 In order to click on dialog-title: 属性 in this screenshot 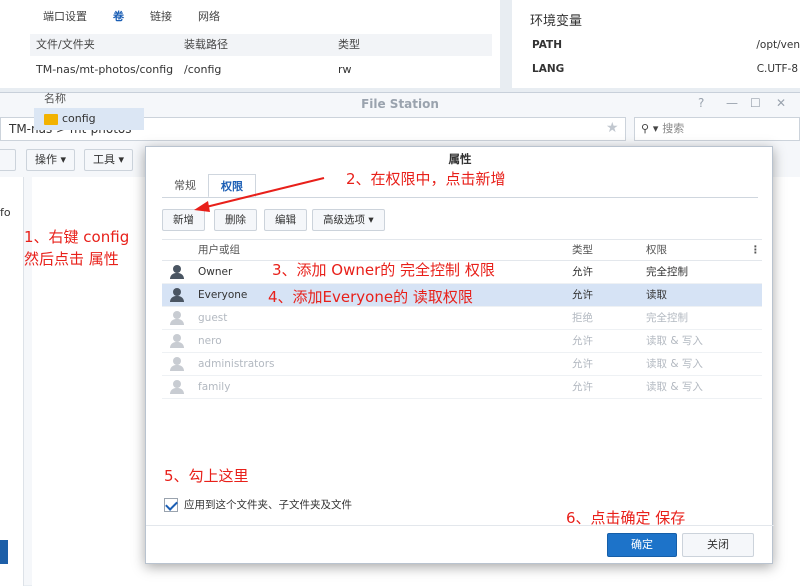, I will do `click(460, 159)`.